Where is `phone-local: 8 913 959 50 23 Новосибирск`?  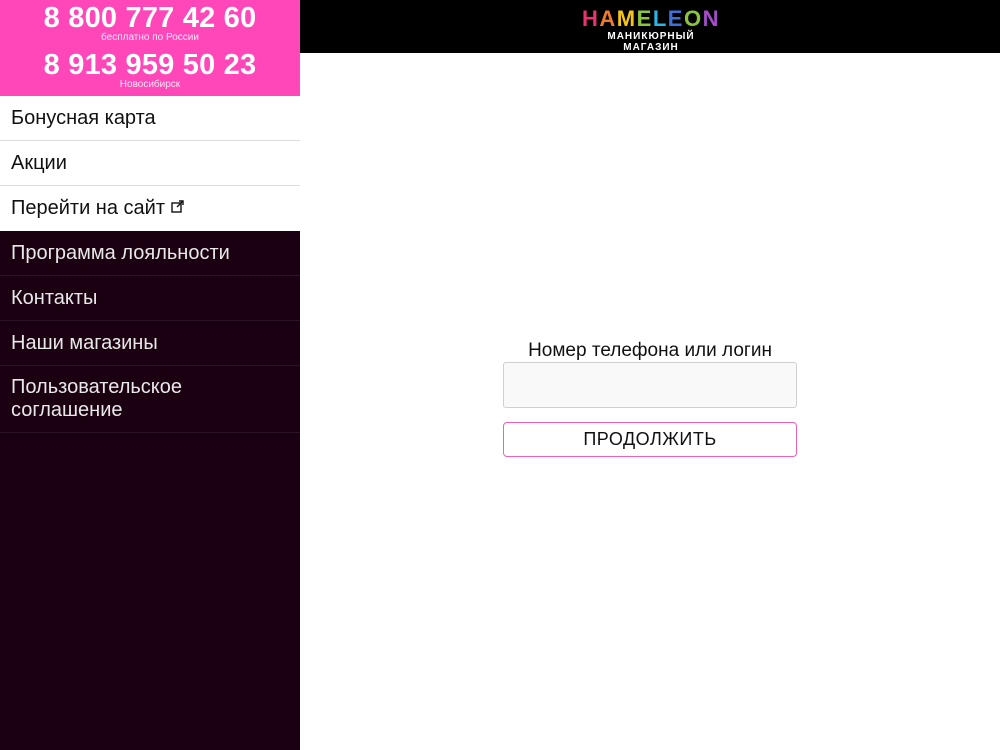
phone-local: 8 913 959 50 23 Новосибирск is located at coordinates (150, 70).